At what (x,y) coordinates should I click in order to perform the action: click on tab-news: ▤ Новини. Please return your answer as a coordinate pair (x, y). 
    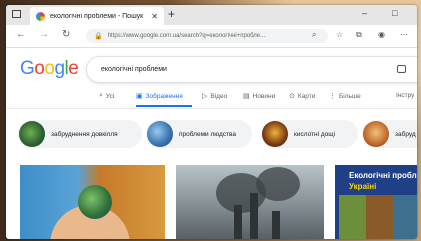
    Looking at the image, I should click on (259, 96).